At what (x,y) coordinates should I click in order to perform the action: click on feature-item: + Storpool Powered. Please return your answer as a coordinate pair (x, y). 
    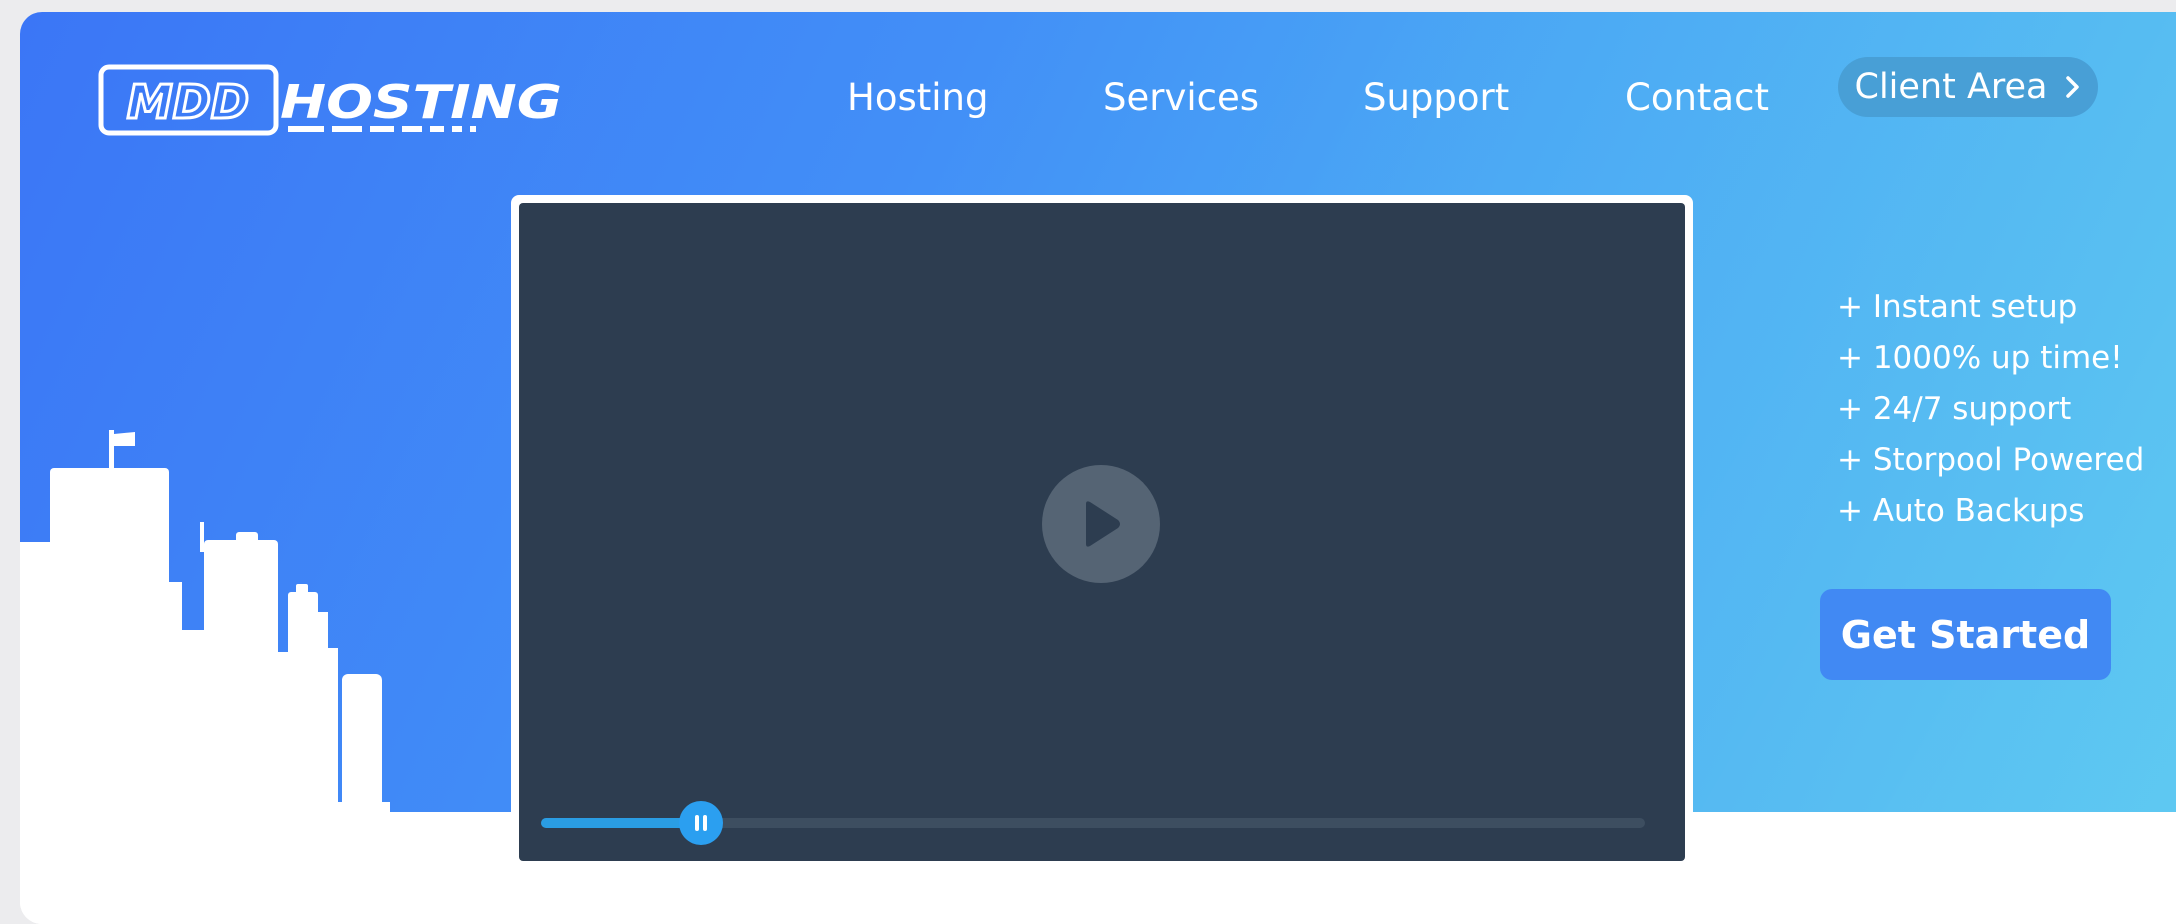
    Looking at the image, I should click on (1991, 460).